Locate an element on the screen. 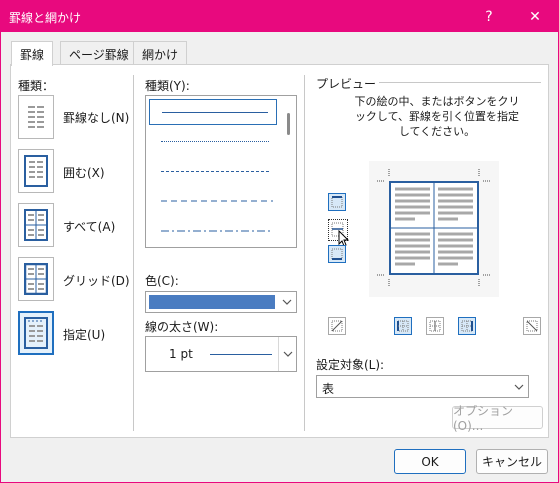 The width and height of the screenshot is (559, 483). help-button: ? is located at coordinates (489, 16).